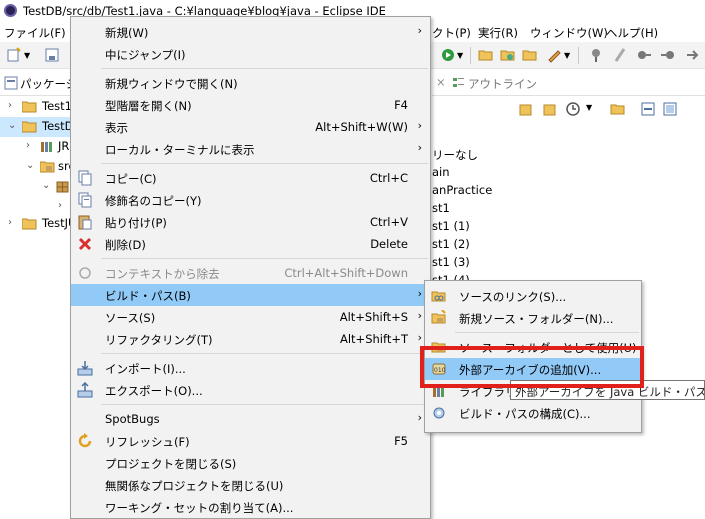  Describe the element at coordinates (441, 210) in the screenshot. I see `outline-item: st1` at that location.